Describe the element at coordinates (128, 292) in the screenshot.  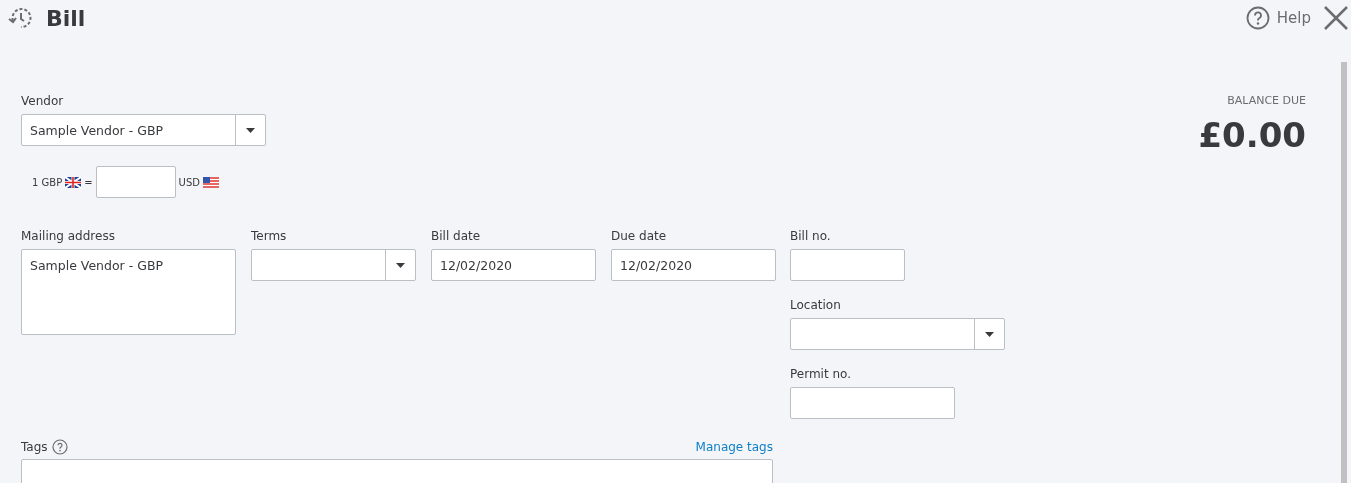
I see `address-field: Sample Vendor - GBP` at that location.